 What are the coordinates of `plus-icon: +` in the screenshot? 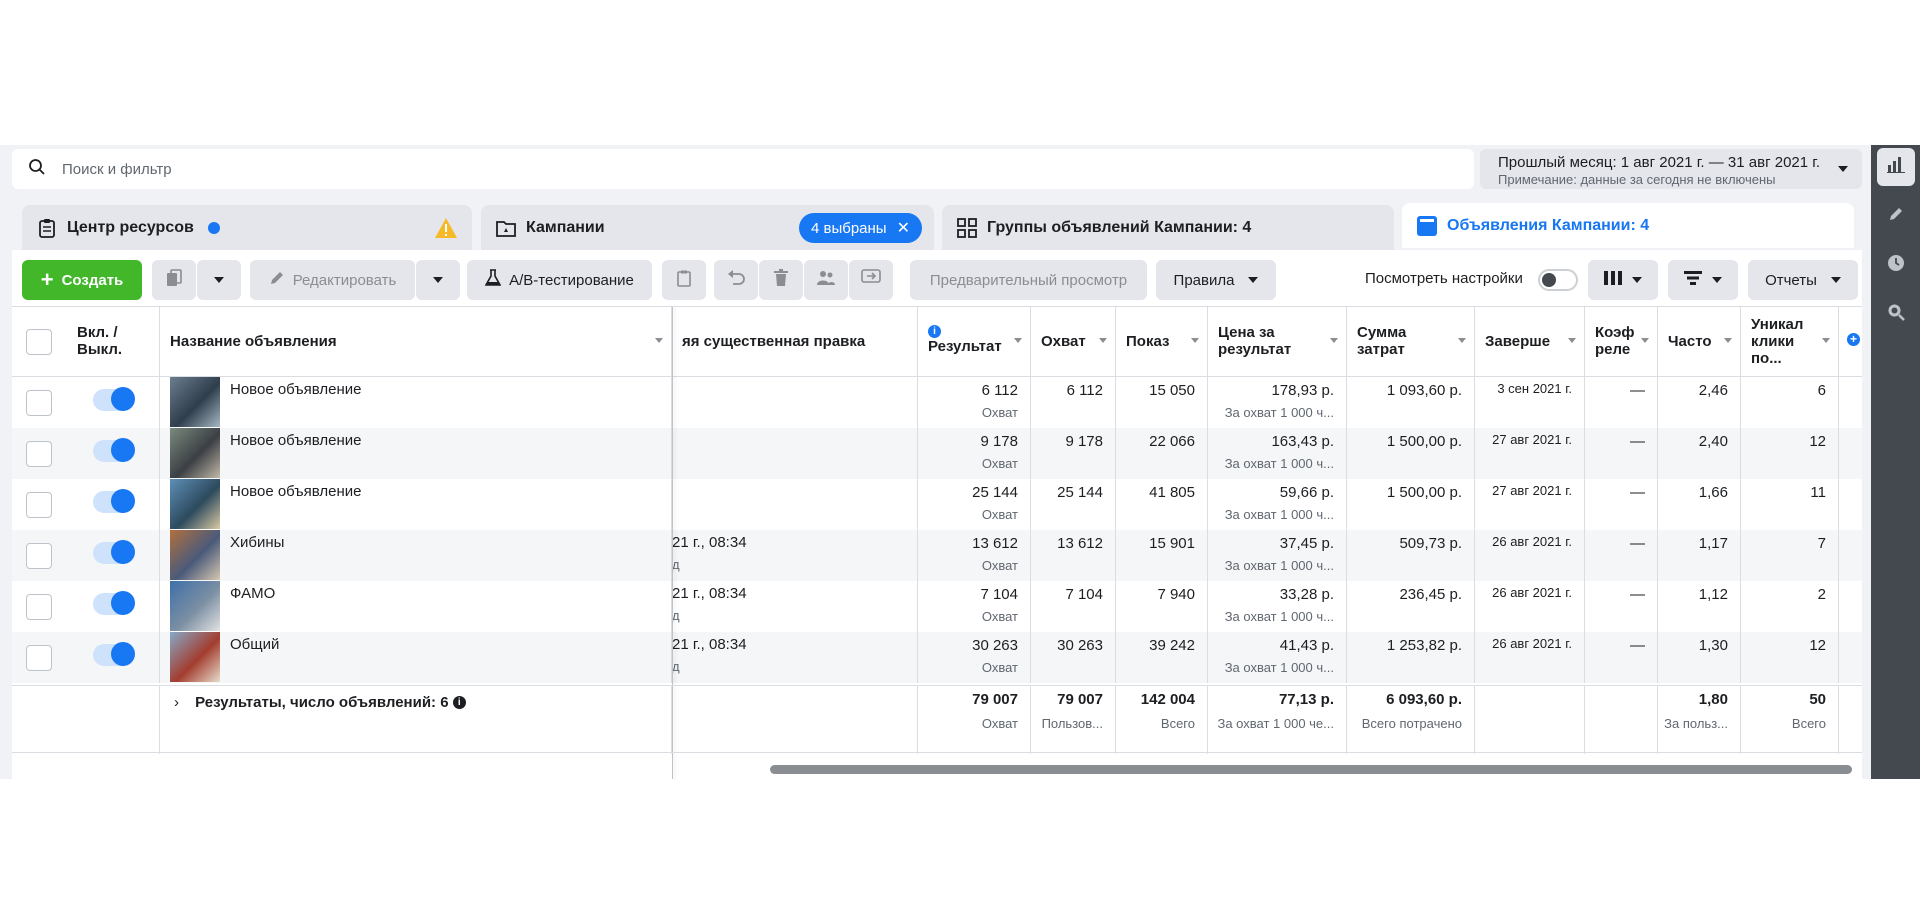 It's located at (1853, 339).